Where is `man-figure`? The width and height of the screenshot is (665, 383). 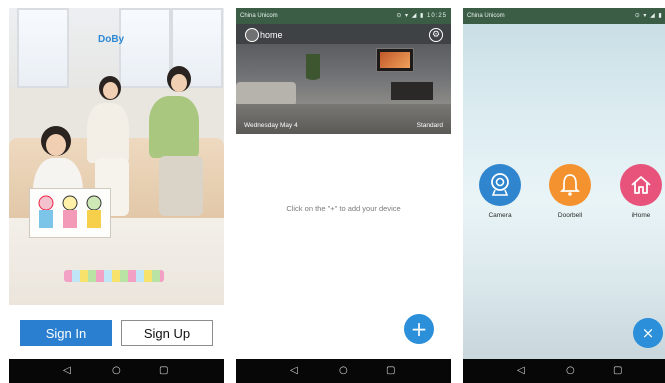
man-figure is located at coordinates (174, 127).